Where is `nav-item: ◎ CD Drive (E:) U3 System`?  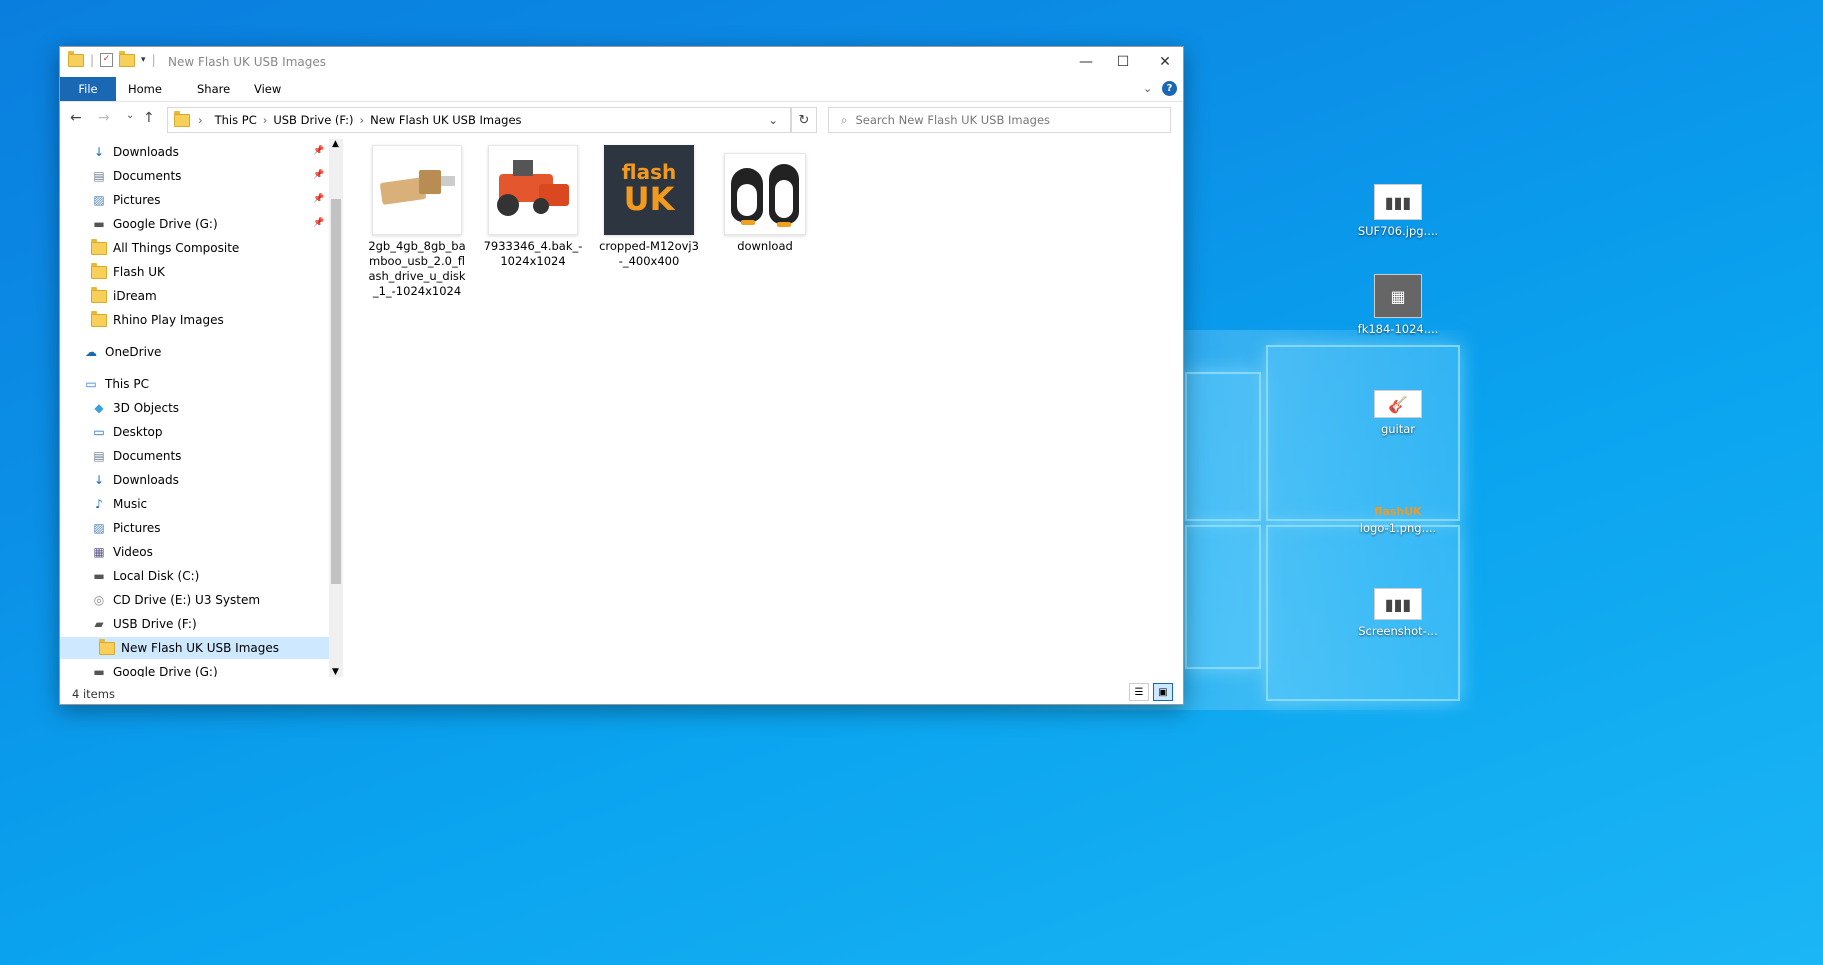 nav-item: ◎ CD Drive (E:) U3 System is located at coordinates (175, 600).